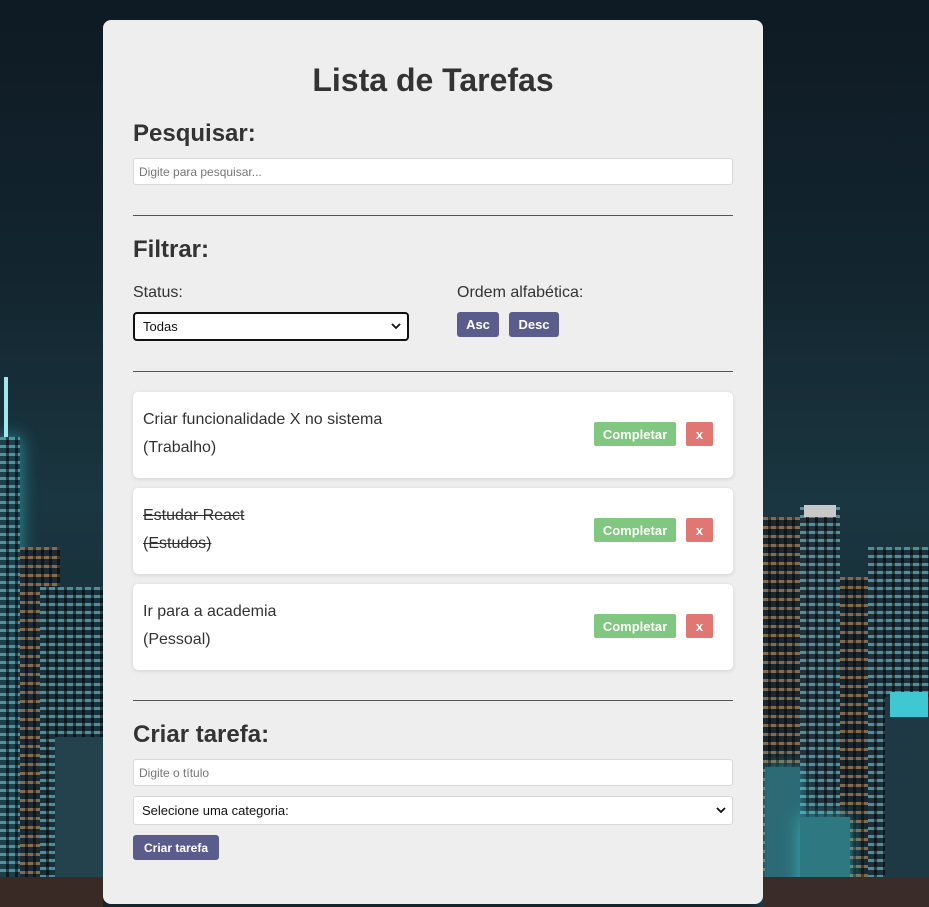 The image size is (929, 907). Describe the element at coordinates (194, 133) in the screenshot. I see `search-heading: Pesquisar:` at that location.